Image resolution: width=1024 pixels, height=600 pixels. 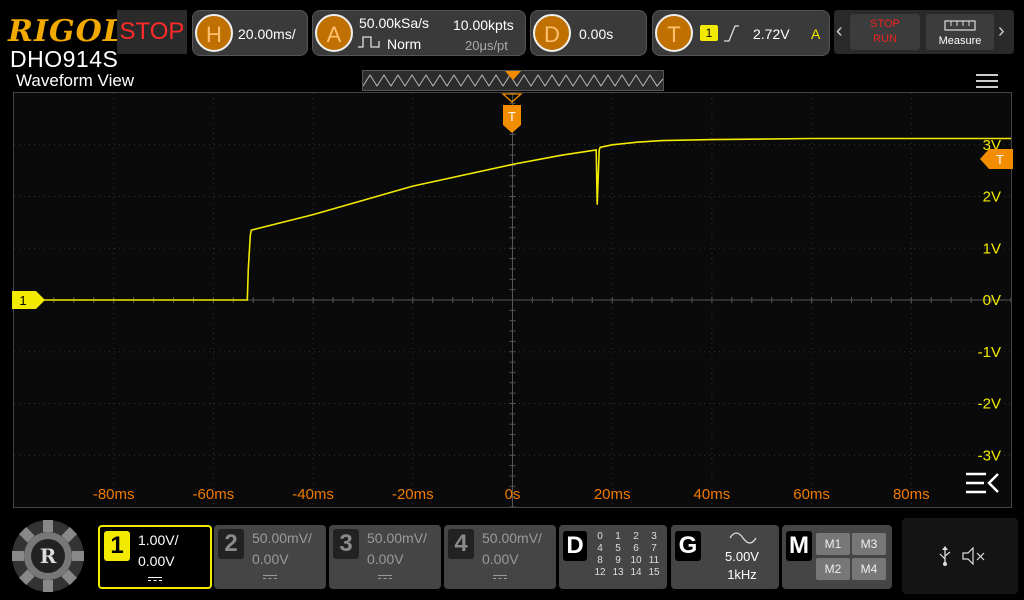 What do you see at coordinates (214, 33) in the screenshot?
I see `horizontal-letter-icon: H` at bounding box center [214, 33].